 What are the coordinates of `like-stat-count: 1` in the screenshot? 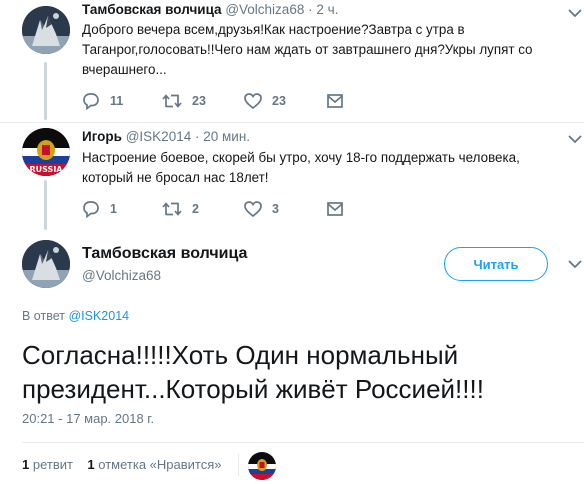 It's located at (91, 464).